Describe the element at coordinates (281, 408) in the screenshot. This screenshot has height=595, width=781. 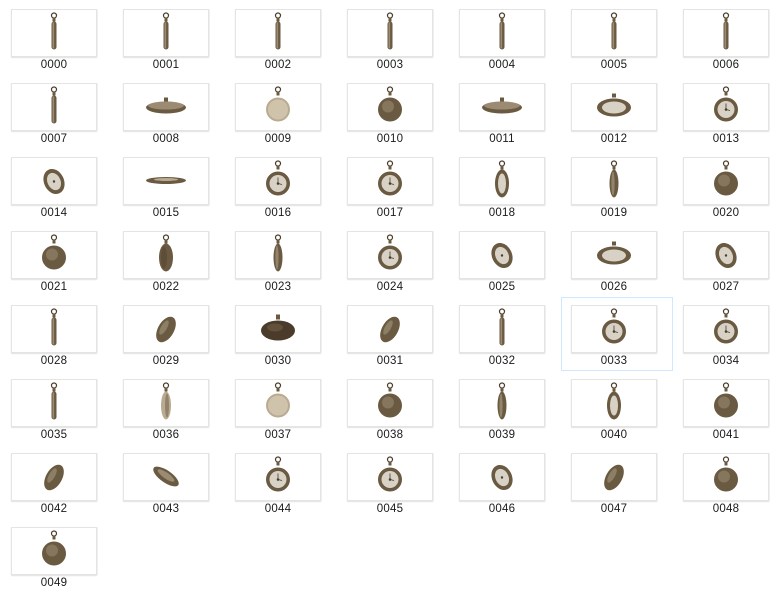
I see `file-item: 0037` at that location.